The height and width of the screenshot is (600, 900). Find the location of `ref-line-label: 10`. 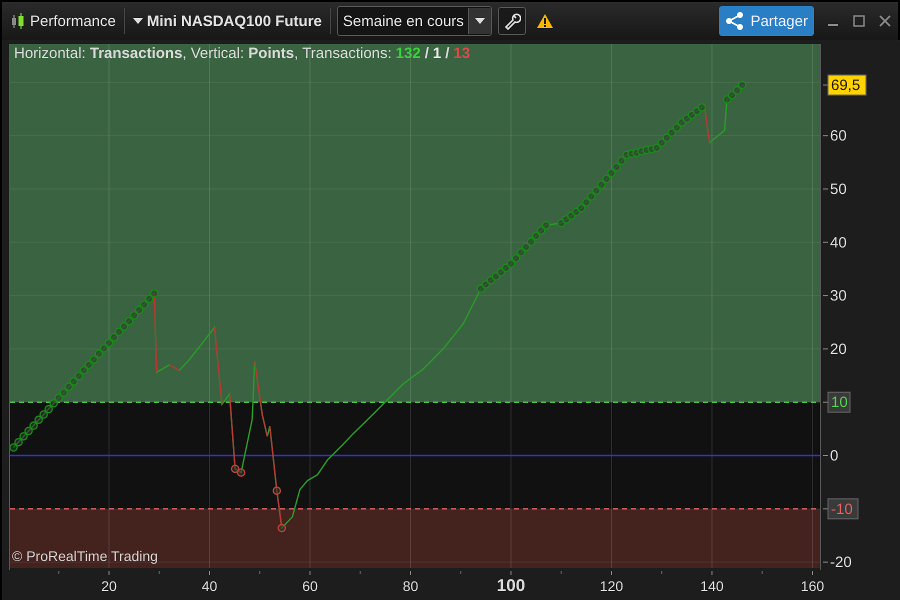

ref-line-label: 10 is located at coordinates (839, 403).